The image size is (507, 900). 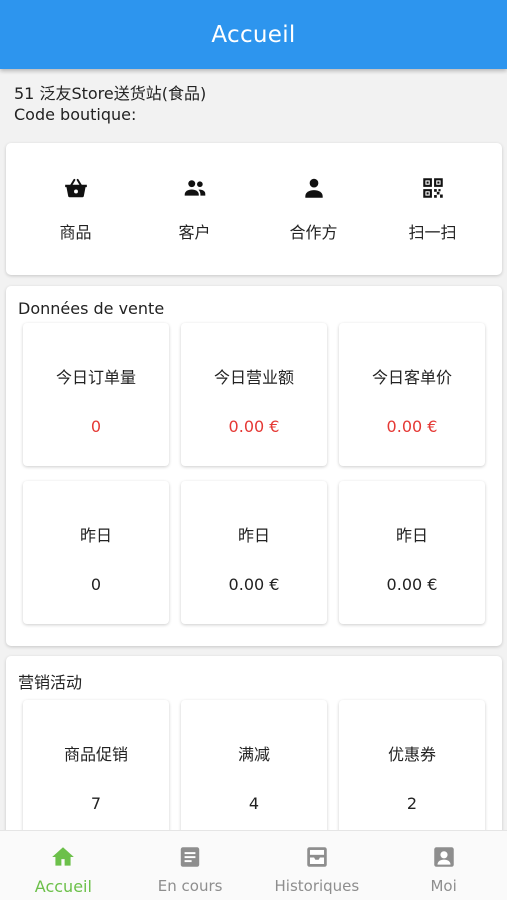 I want to click on quick-action-label: 客户, so click(x=194, y=232).